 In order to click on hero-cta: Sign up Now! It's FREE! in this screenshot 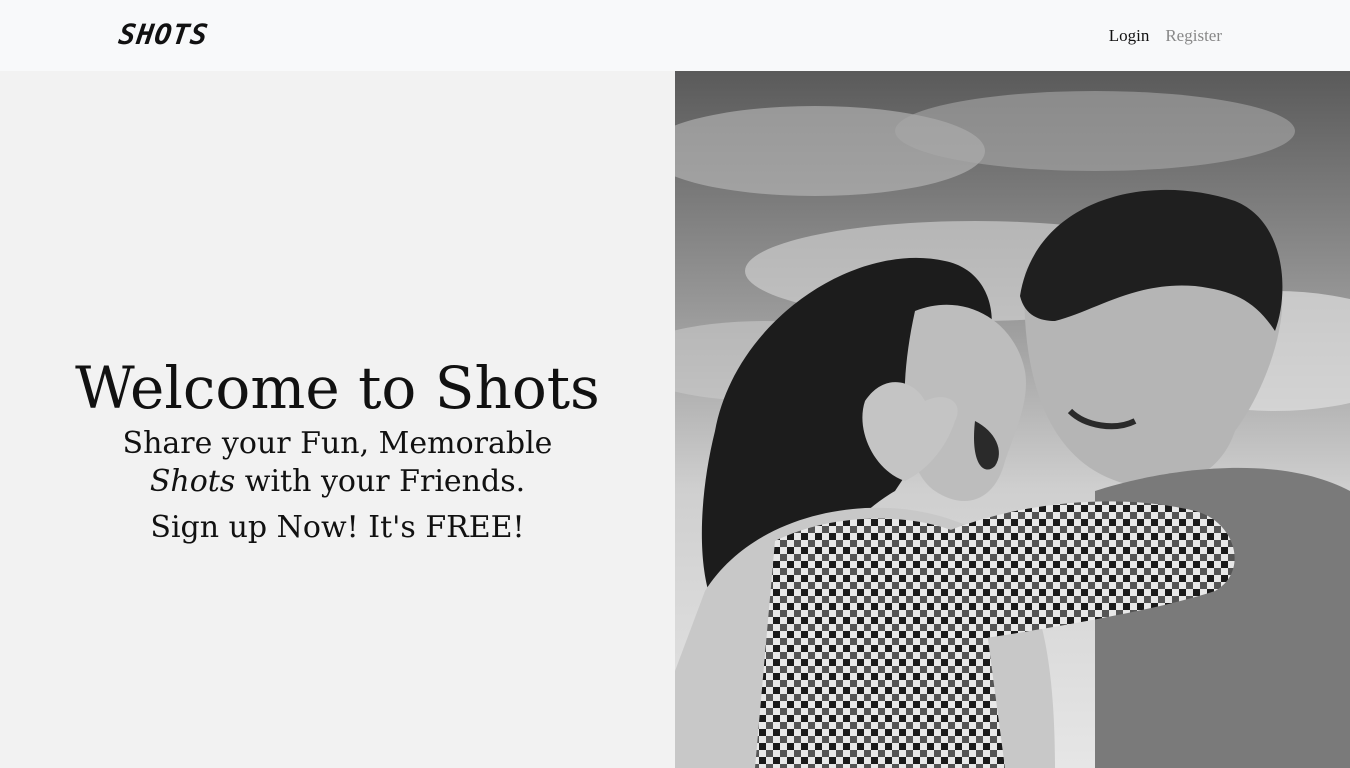, I will do `click(337, 527)`.